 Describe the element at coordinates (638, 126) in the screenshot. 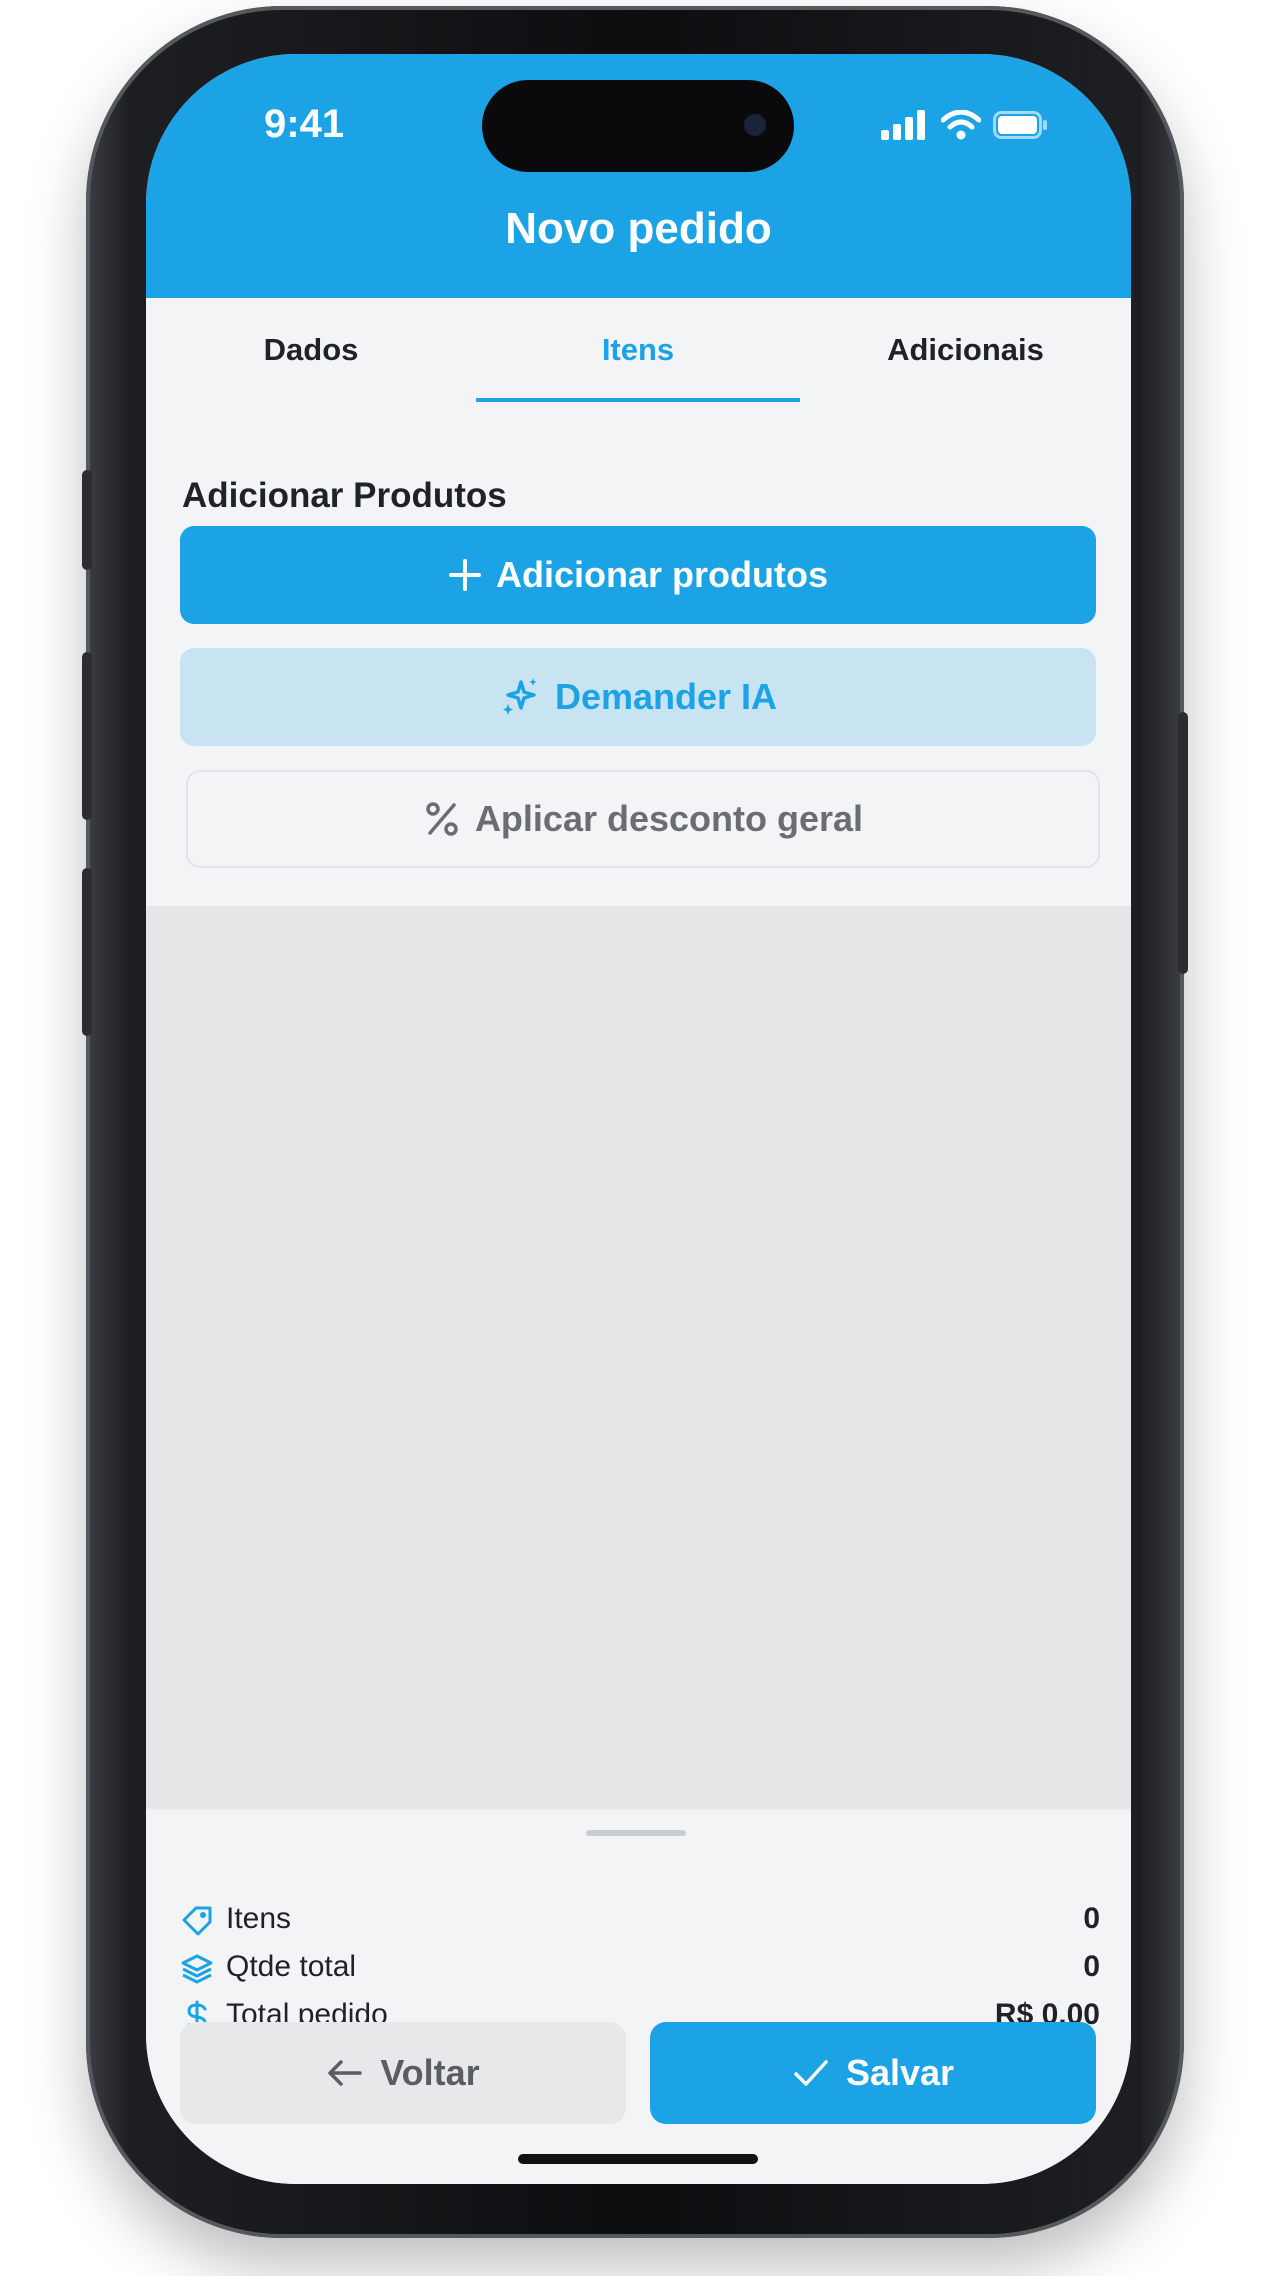

I see `dynamic-island` at that location.